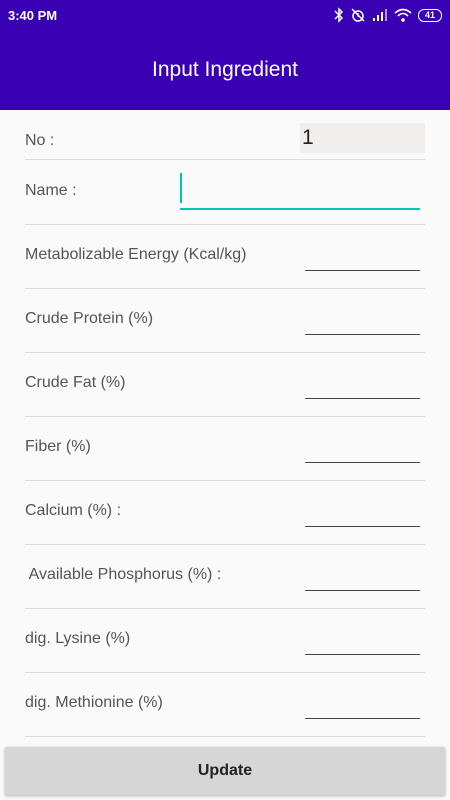 This screenshot has width=450, height=800. Describe the element at coordinates (89, 318) in the screenshot. I see `crude-protein-label: Crude Protein (%)` at that location.